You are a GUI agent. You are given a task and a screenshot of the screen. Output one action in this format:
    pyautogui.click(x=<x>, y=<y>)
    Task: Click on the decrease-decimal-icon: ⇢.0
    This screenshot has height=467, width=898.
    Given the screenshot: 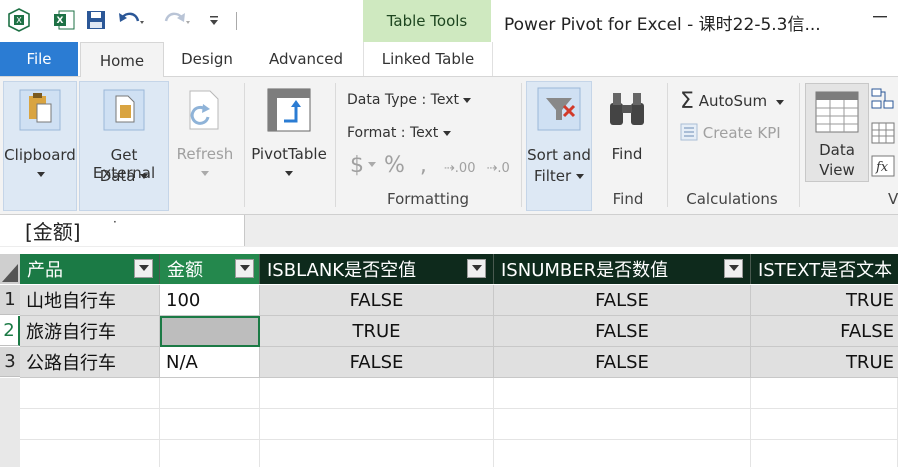 What is the action you would take?
    pyautogui.click(x=497, y=168)
    